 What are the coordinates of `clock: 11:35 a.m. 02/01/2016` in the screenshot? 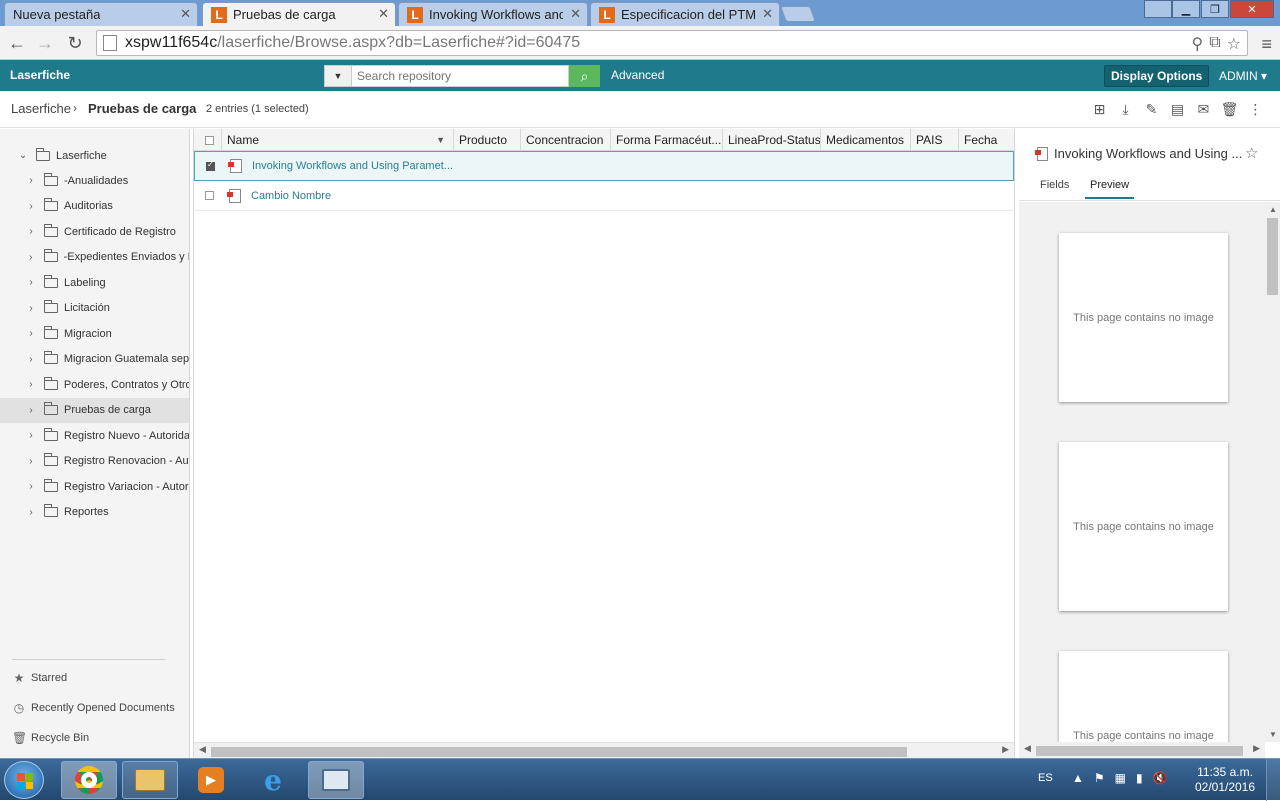 It's located at (1225, 780).